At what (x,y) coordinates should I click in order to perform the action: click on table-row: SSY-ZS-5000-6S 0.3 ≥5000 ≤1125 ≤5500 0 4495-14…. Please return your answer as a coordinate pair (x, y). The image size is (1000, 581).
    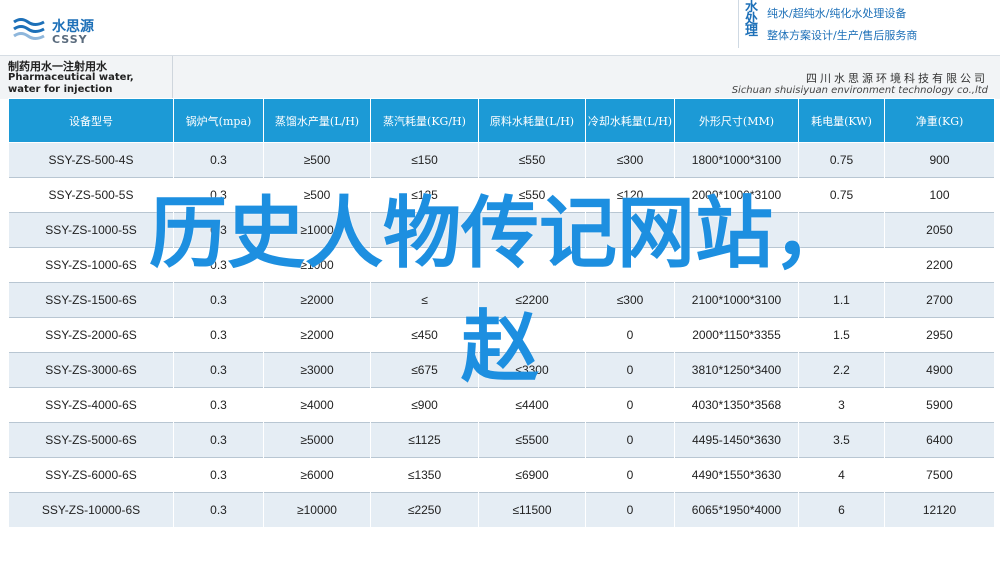
    Looking at the image, I should click on (501, 440).